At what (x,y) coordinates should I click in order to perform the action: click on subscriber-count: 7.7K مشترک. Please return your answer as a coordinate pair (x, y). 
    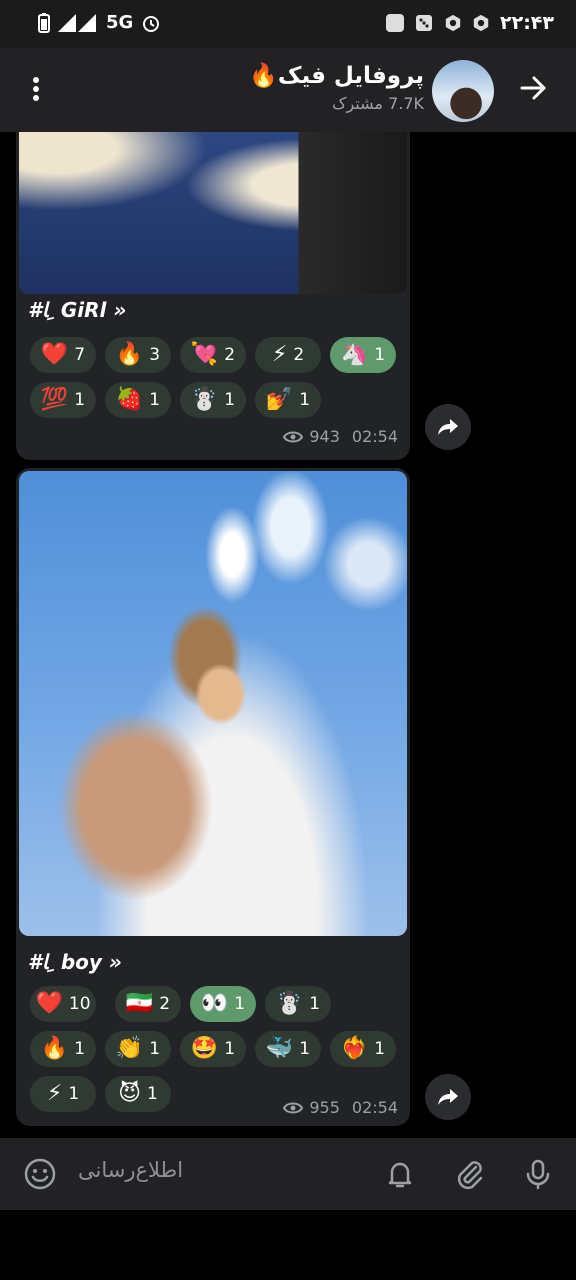
    Looking at the image, I should click on (378, 103).